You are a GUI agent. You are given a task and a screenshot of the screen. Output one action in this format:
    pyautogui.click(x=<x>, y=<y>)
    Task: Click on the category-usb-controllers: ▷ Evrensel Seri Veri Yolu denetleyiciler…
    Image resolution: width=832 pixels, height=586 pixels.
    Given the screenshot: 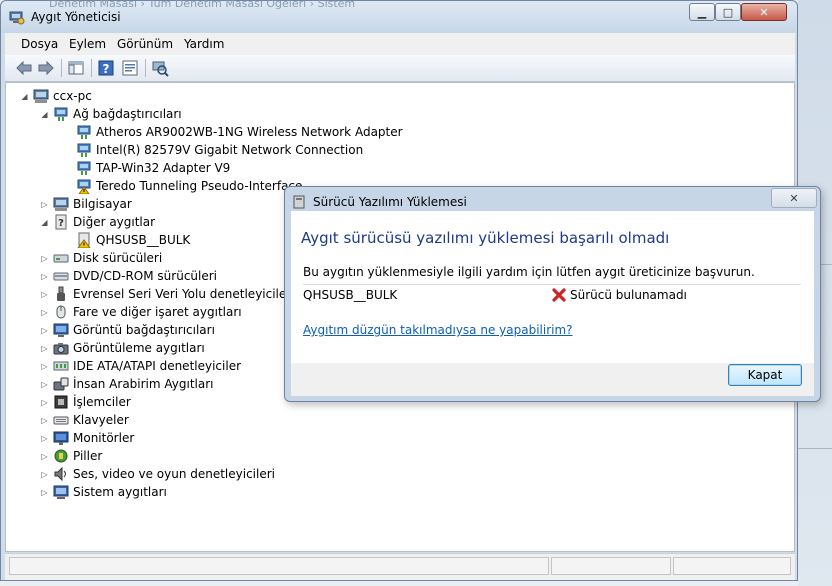 What is the action you would take?
    pyautogui.click(x=167, y=294)
    